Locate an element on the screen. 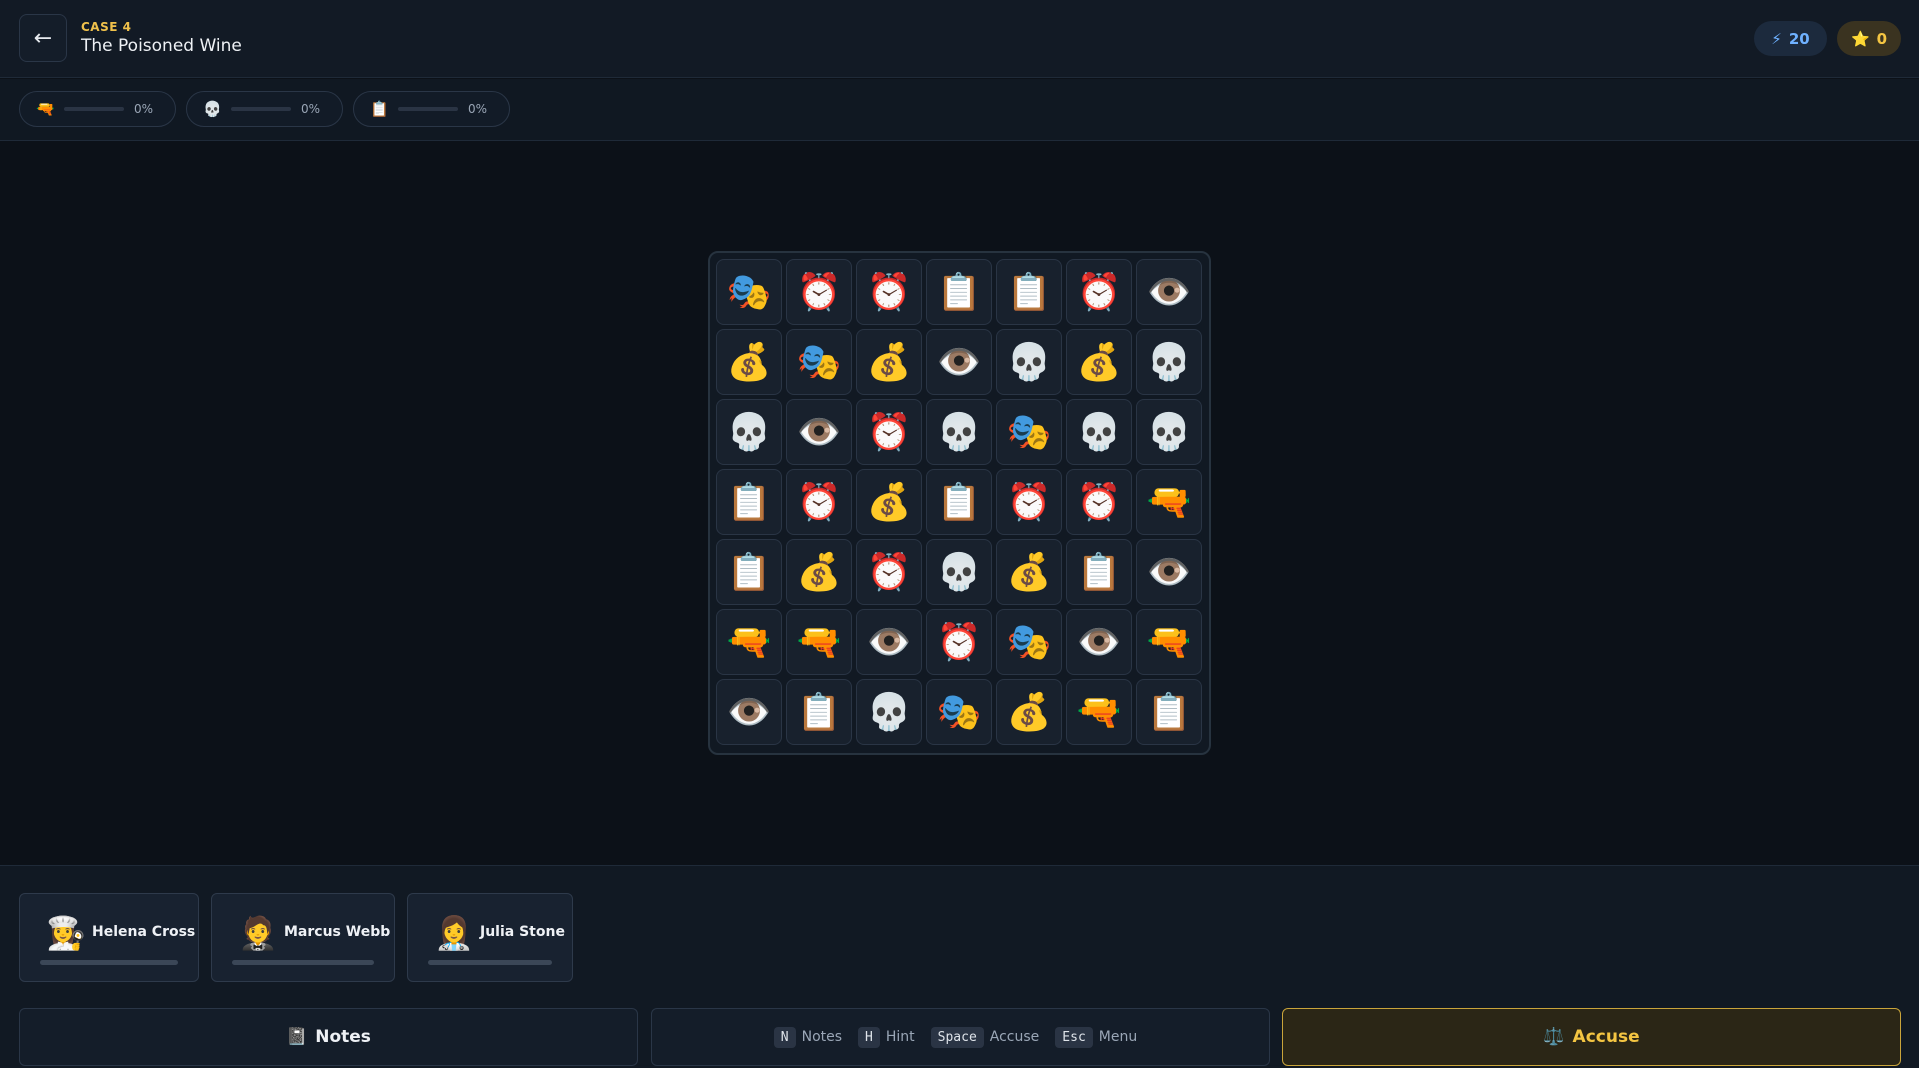  back-button: ← is located at coordinates (43, 38).